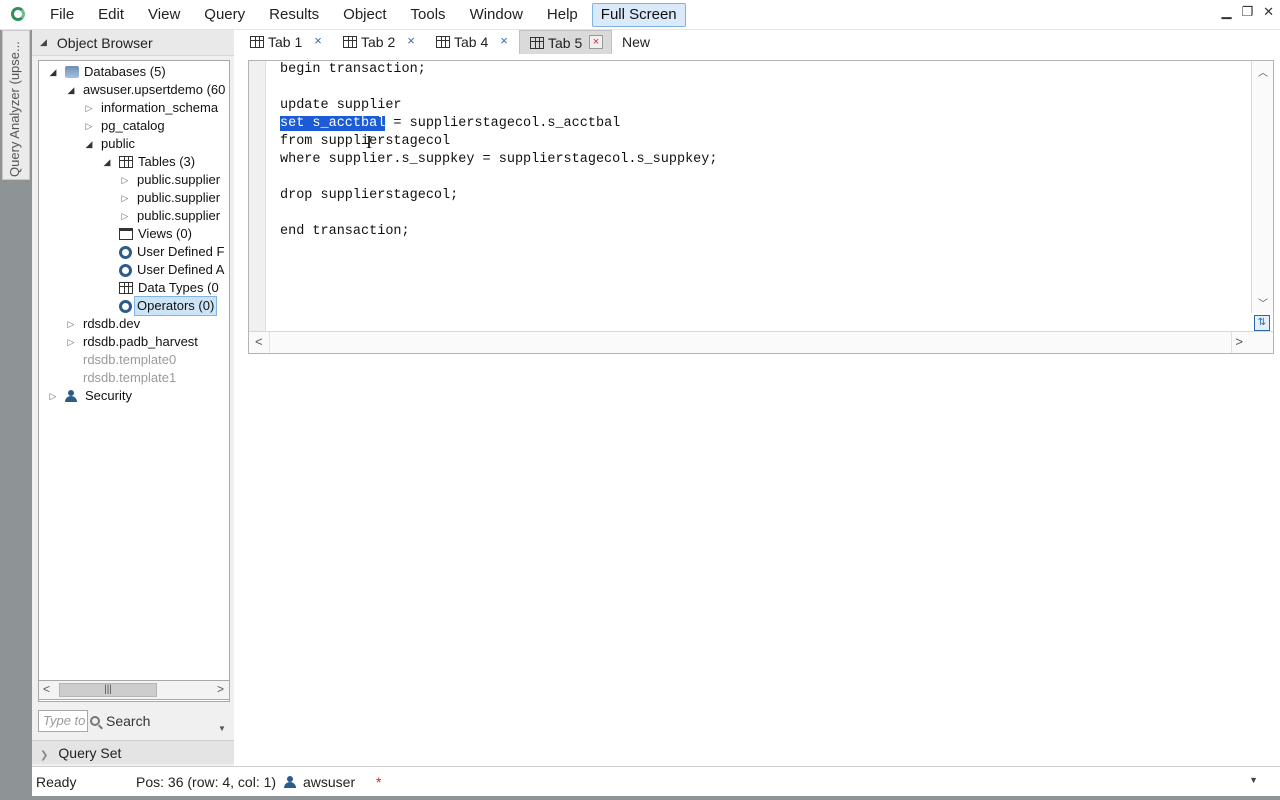 Image resolution: width=1280 pixels, height=800 pixels. I want to click on window-controls: ▁ ❐ ✕, so click(1247, 12).